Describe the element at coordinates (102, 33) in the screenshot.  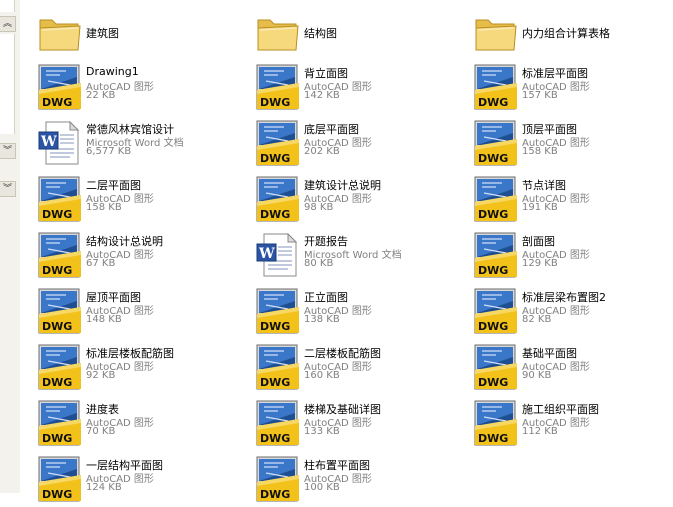
I see `file-name: 建筑图` at that location.